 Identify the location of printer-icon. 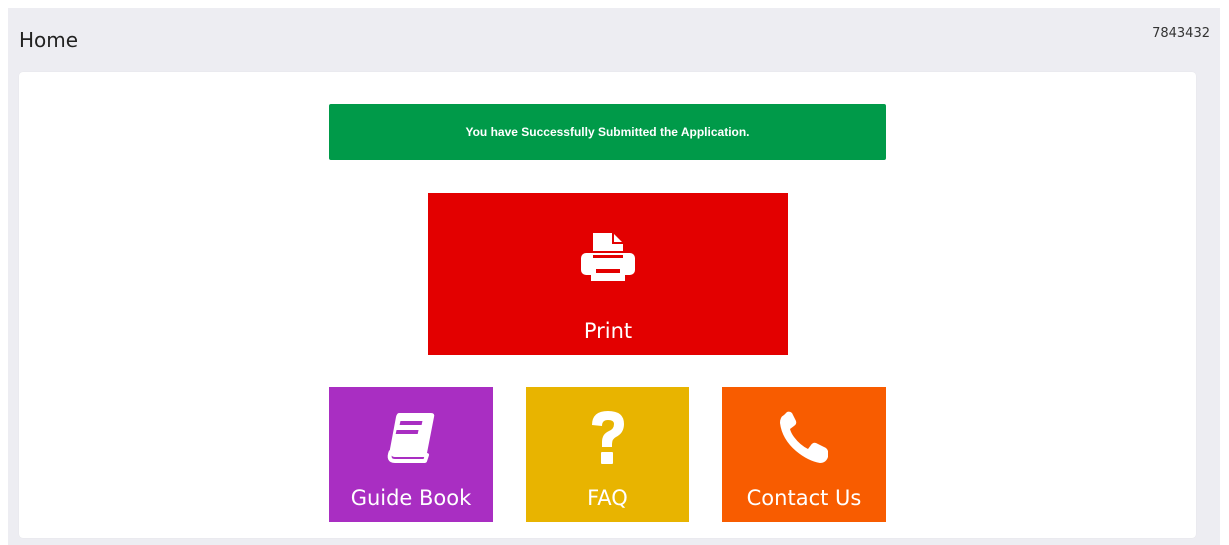
(608, 257).